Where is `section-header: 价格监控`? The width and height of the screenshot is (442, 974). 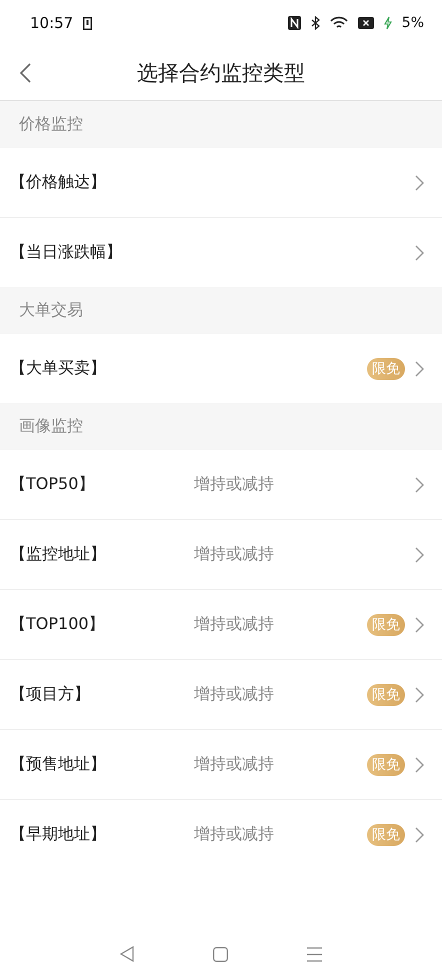
section-header: 价格监控 is located at coordinates (221, 124).